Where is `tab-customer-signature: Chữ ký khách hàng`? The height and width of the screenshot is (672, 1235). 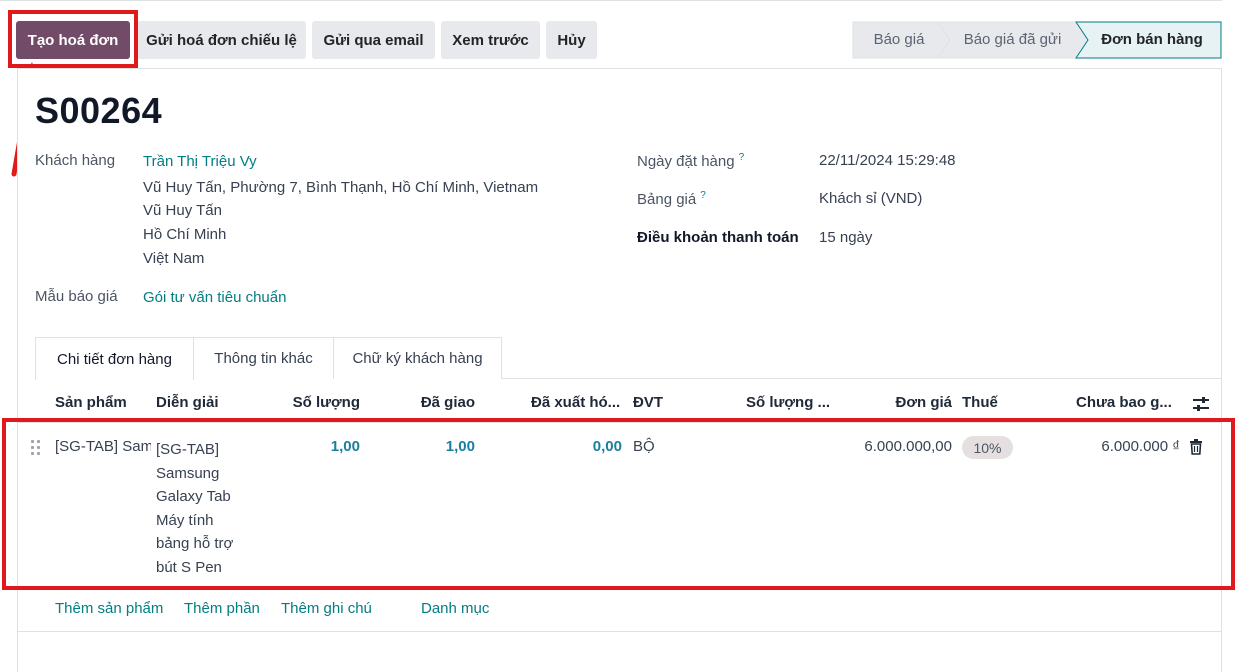
tab-customer-signature: Chữ ký khách hàng is located at coordinates (417, 358).